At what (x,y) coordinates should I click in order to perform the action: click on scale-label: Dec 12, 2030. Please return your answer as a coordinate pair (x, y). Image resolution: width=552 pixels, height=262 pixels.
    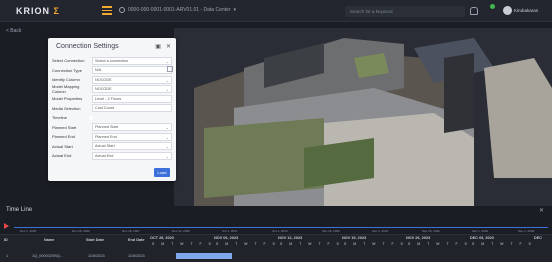
    Looking at the image, I should click on (181, 231).